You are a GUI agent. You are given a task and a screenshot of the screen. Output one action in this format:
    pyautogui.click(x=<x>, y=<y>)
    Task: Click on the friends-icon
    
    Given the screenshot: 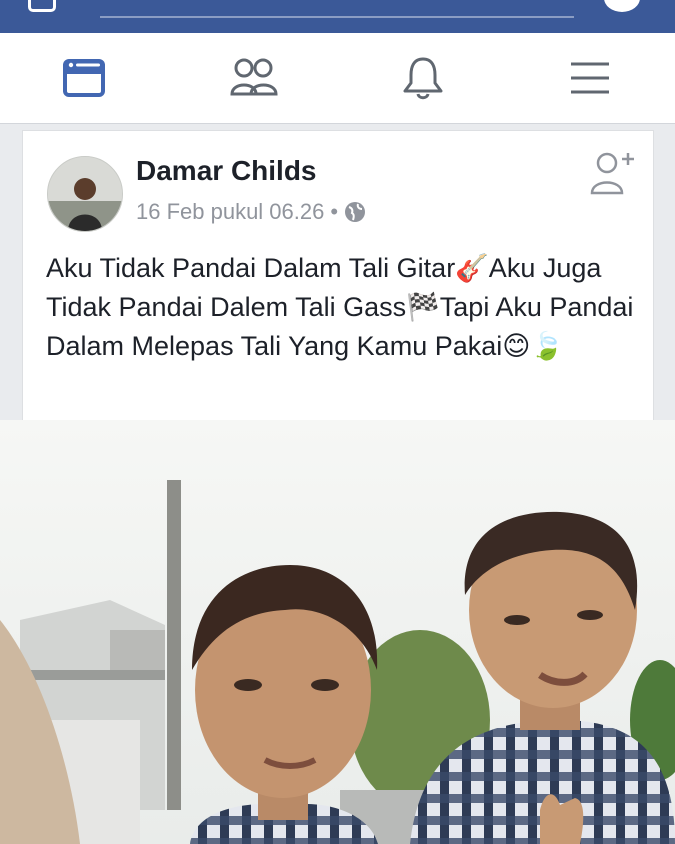 What is the action you would take?
    pyautogui.click(x=254, y=77)
    